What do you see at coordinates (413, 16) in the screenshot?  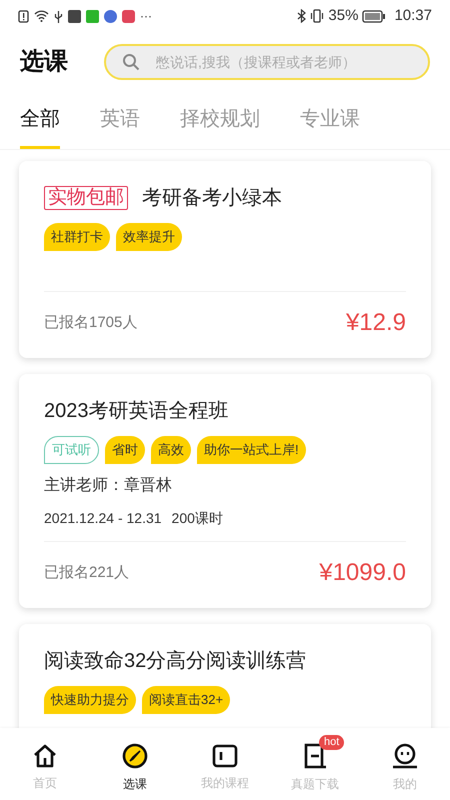 I see `clock-time: 10:37` at bounding box center [413, 16].